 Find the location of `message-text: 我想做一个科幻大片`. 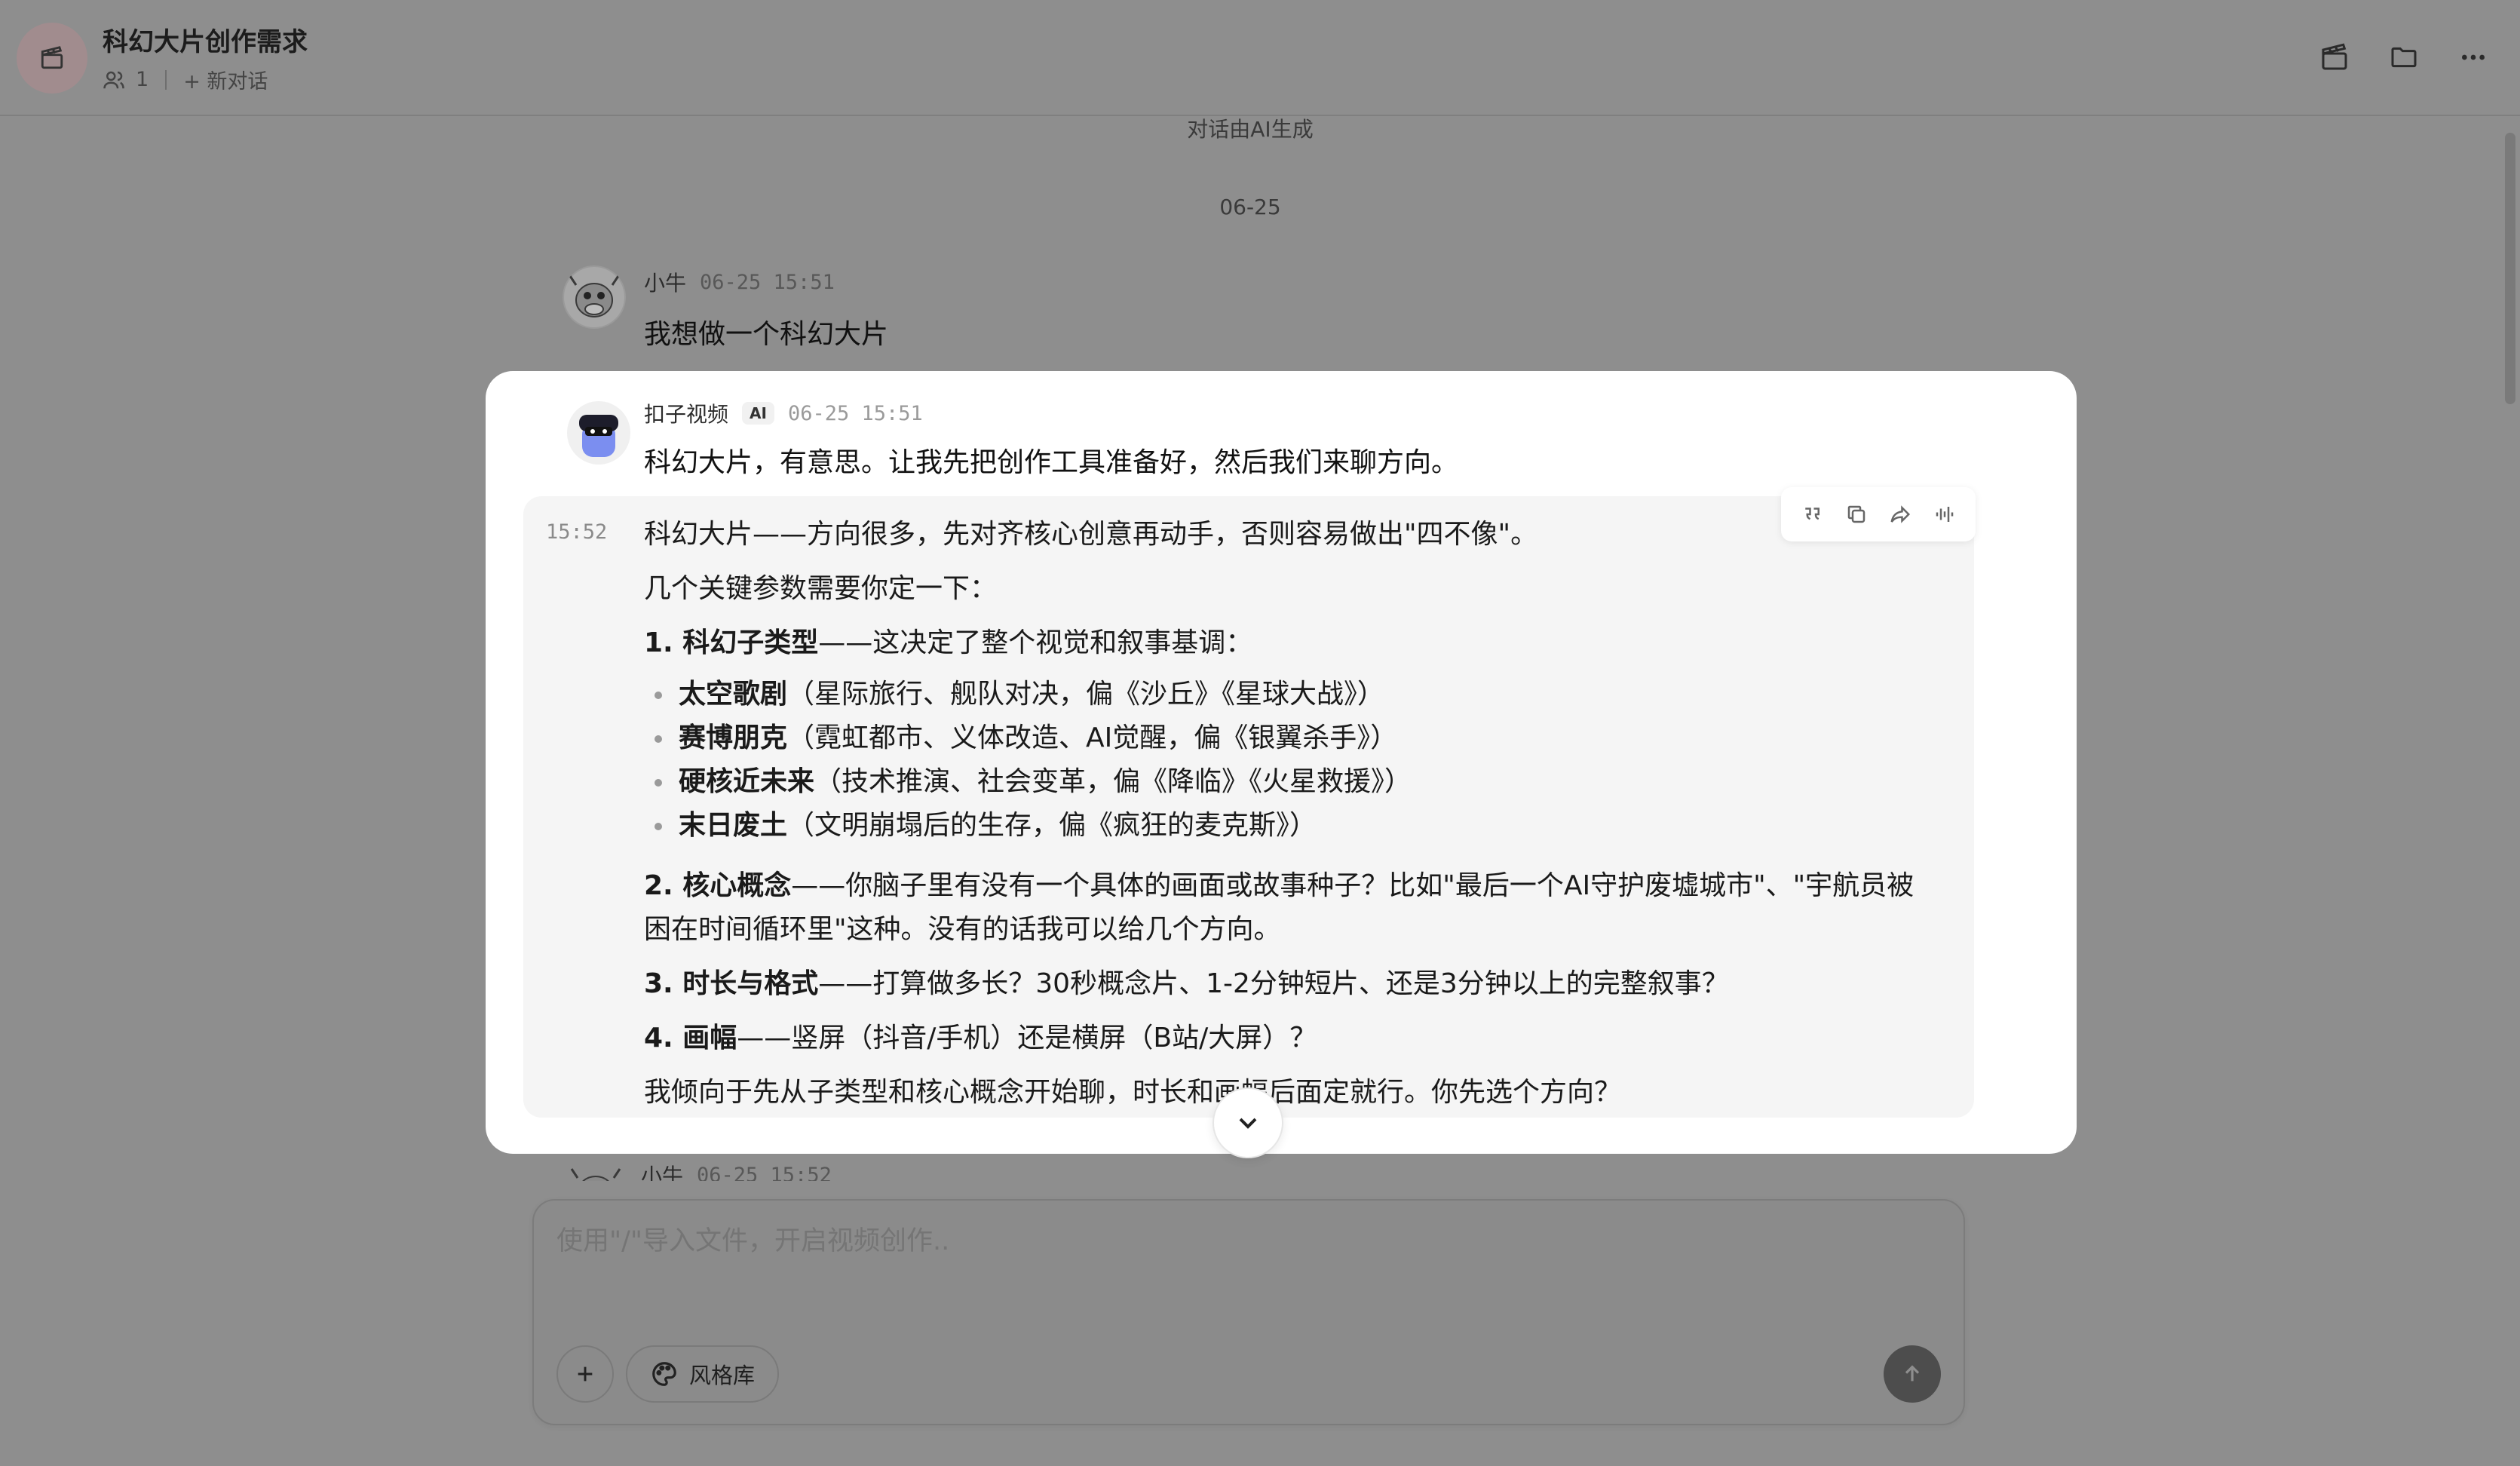

message-text: 我想做一个科幻大片 is located at coordinates (766, 334).